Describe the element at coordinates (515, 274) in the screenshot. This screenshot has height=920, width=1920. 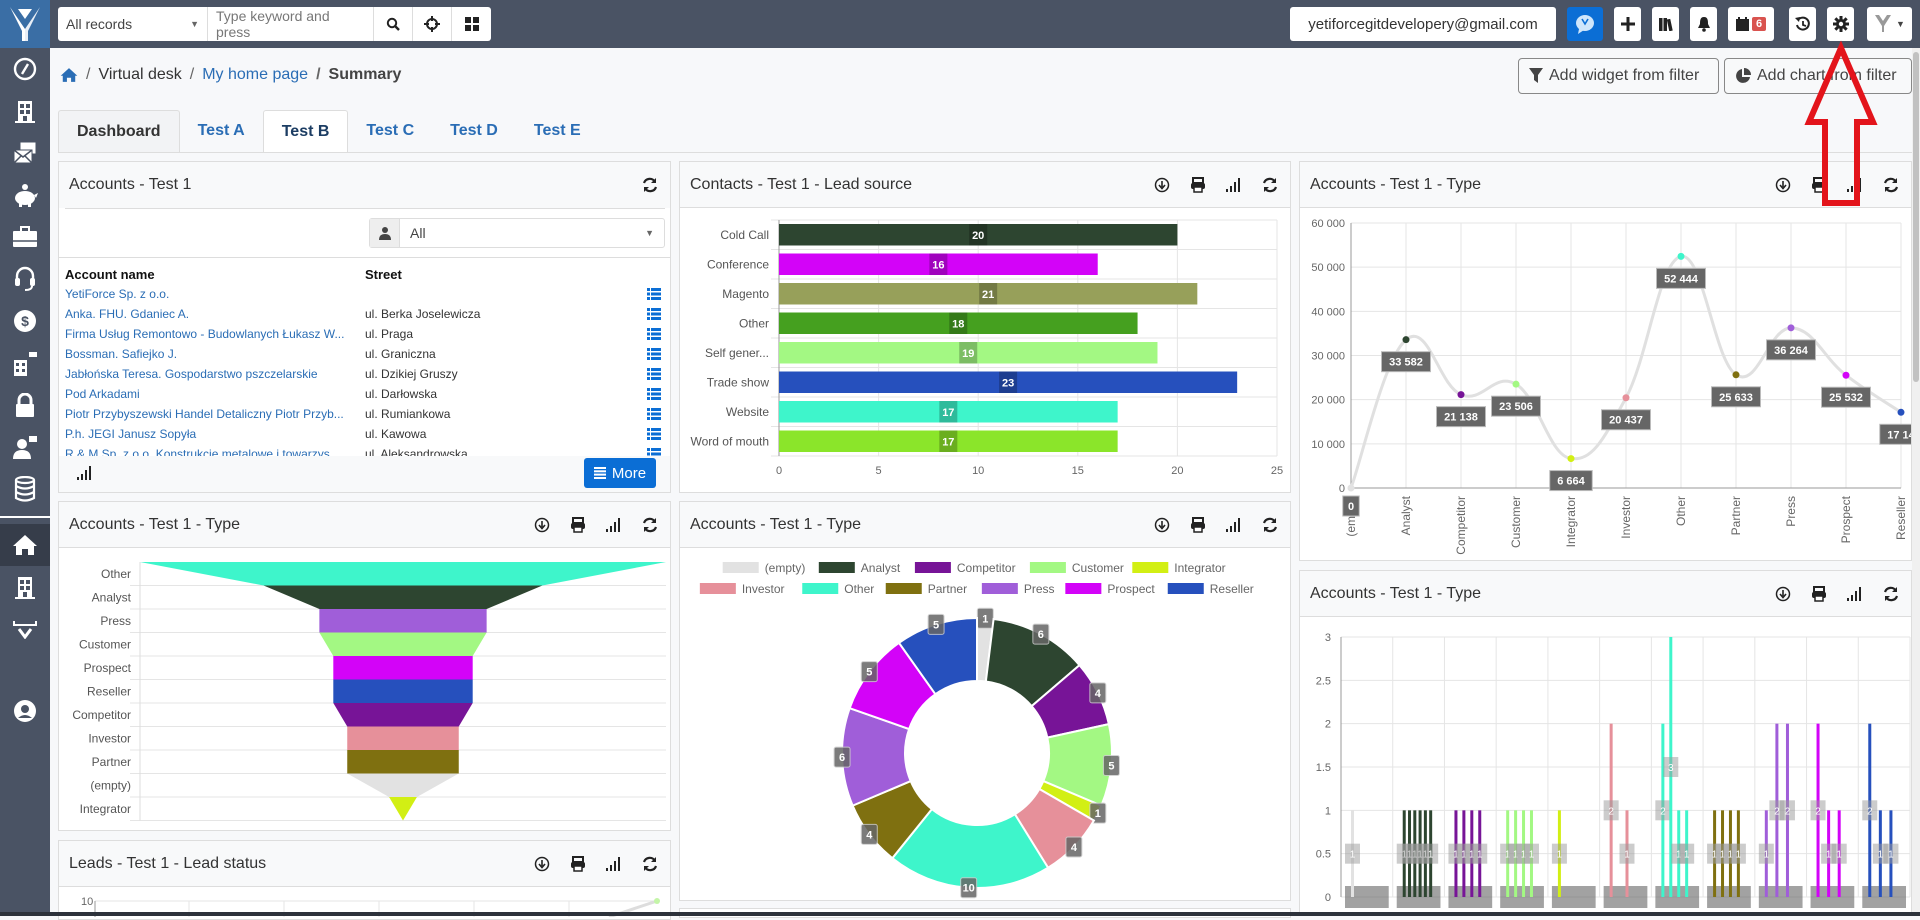
I see `column-header-street: Street` at that location.